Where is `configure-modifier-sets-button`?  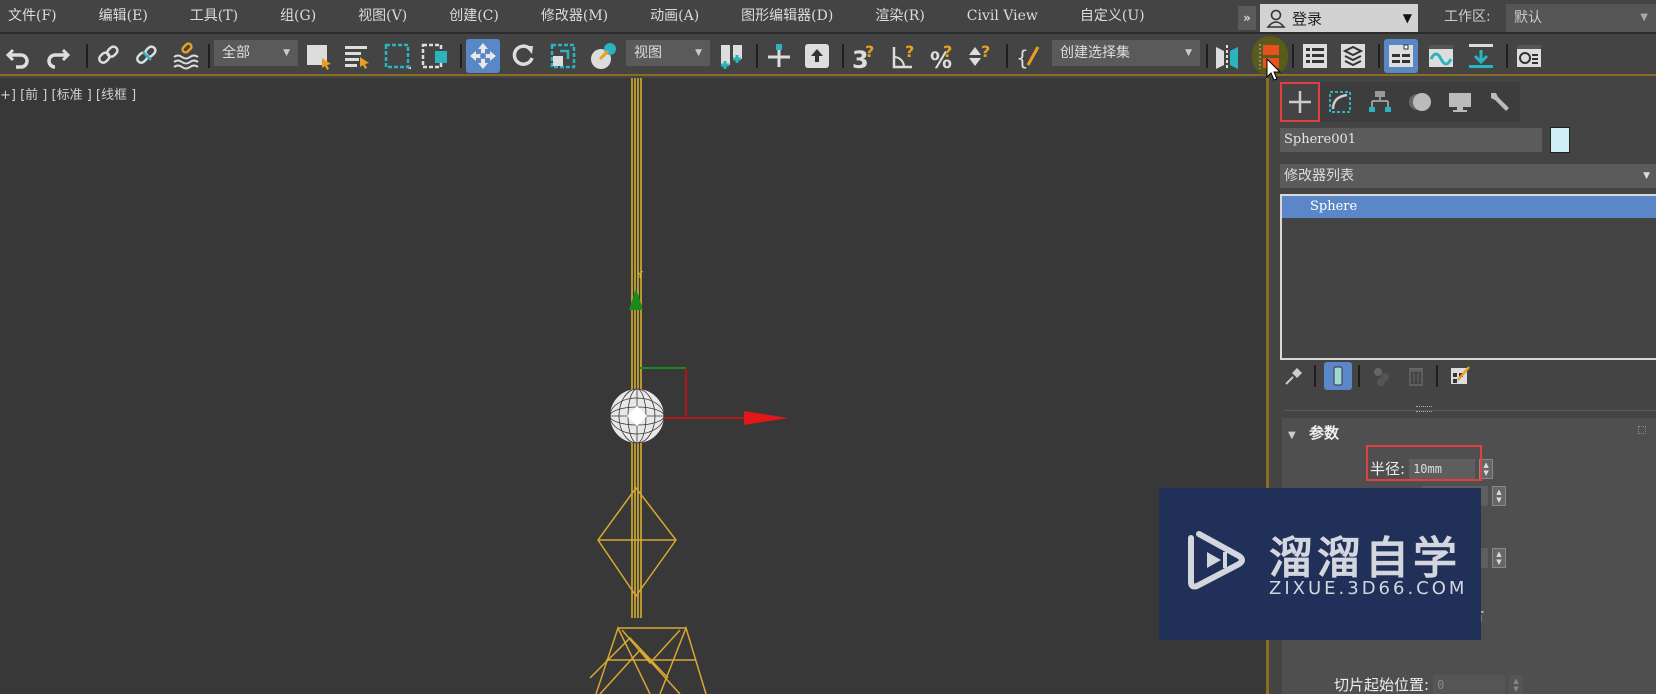
configure-modifier-sets-button is located at coordinates (1460, 376).